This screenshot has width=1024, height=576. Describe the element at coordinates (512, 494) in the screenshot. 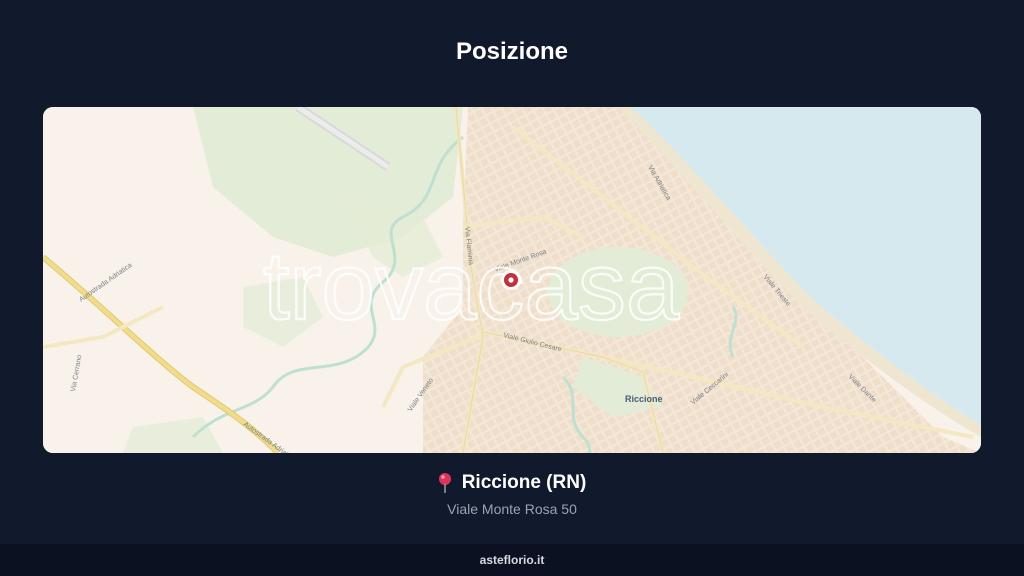

I see `location-info: Riccione (RN) Viale Monte Rosa 50` at that location.